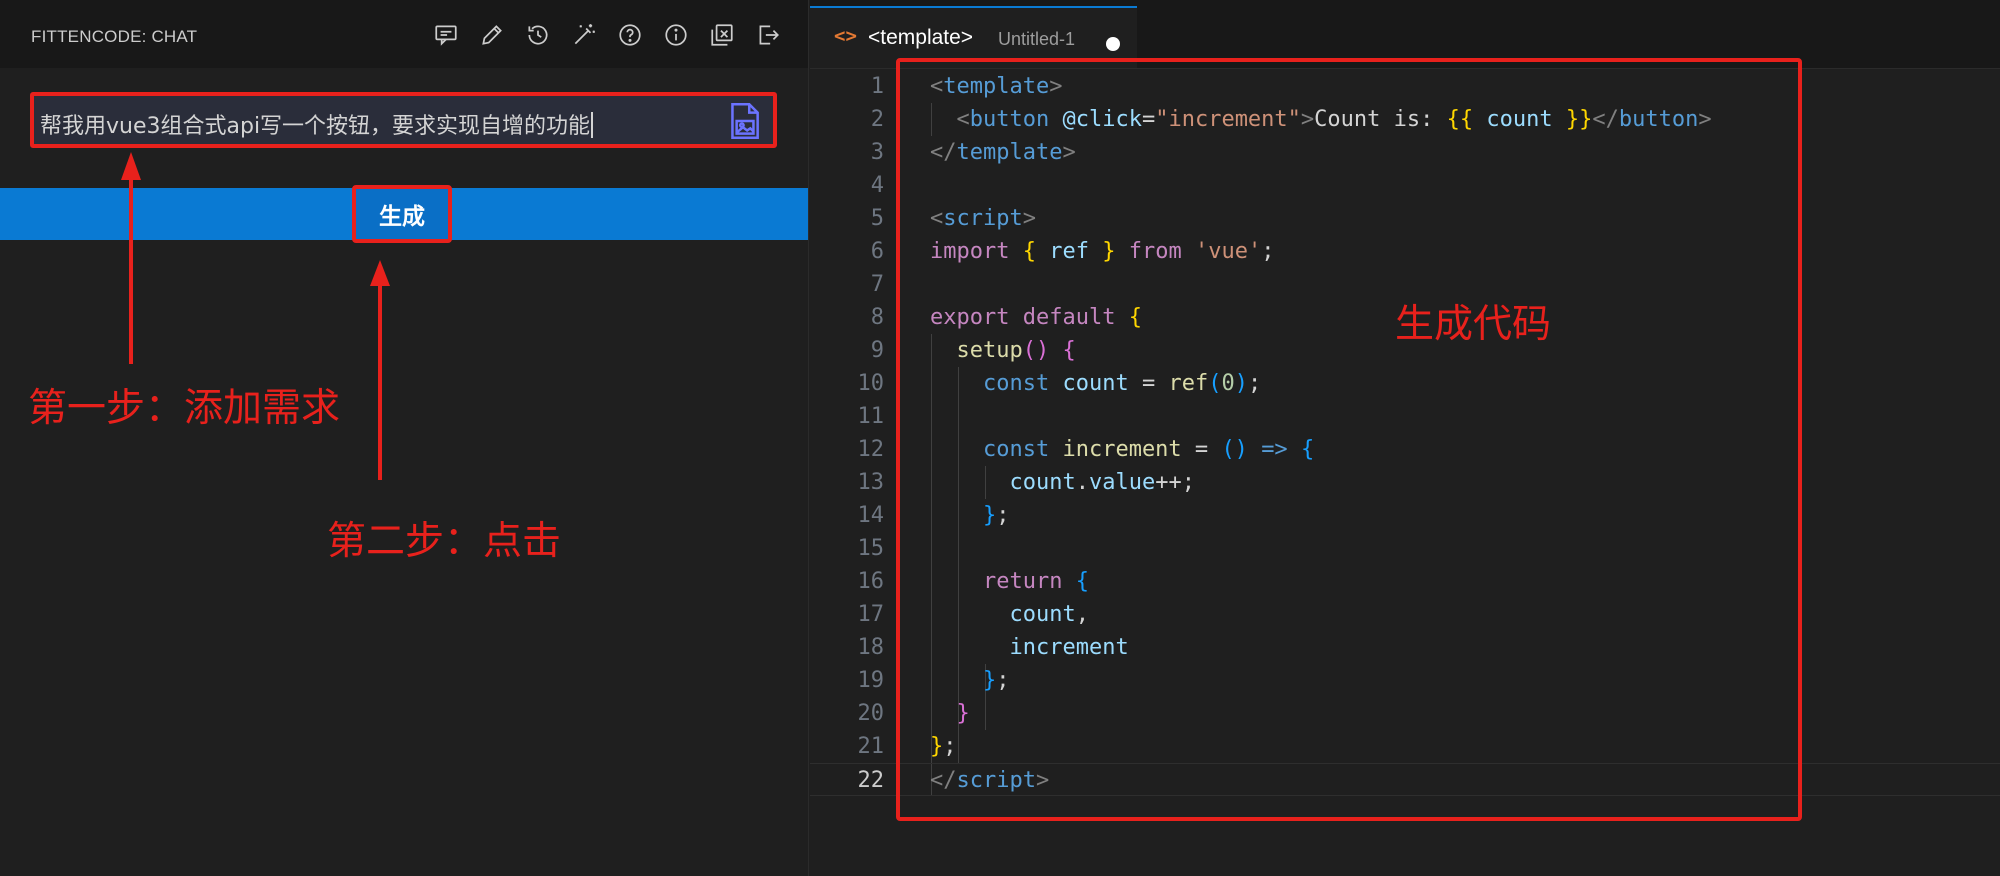  What do you see at coordinates (871, 515) in the screenshot?
I see `line-number: 14` at bounding box center [871, 515].